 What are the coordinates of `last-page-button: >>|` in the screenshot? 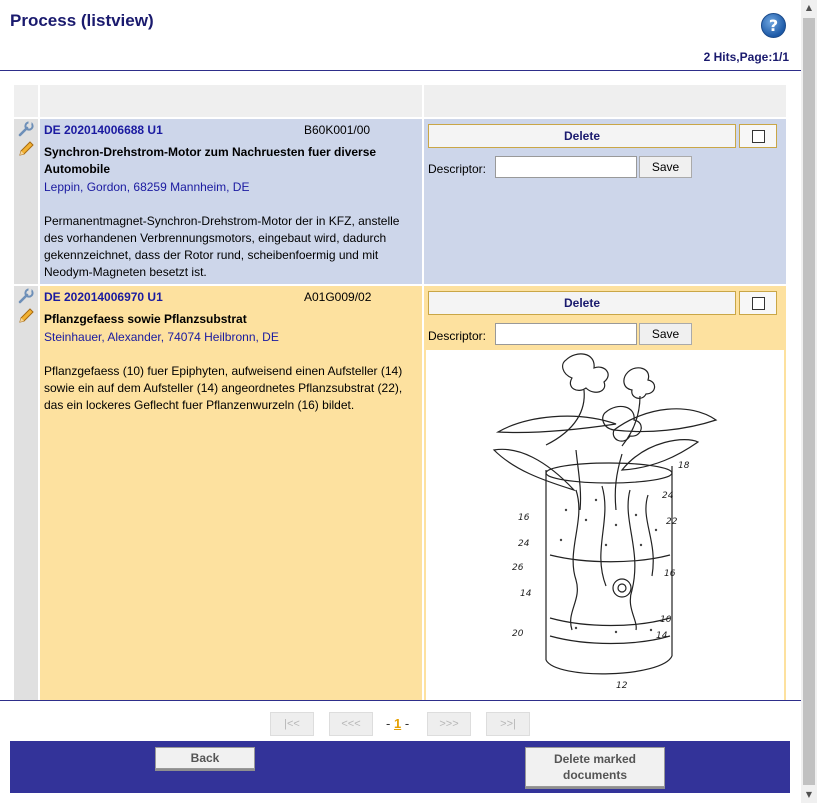 It's located at (508, 724).